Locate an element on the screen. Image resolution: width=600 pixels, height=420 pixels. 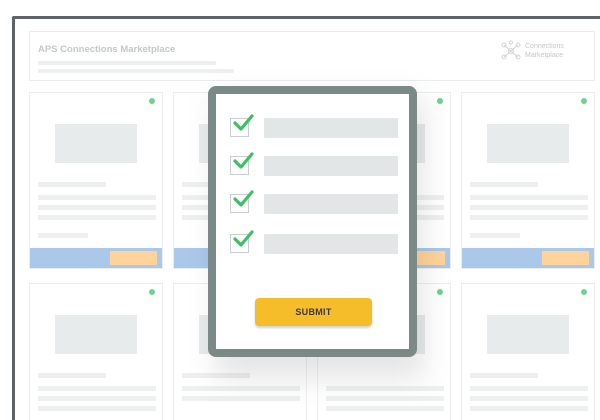
logo-text: Connections Marketplace is located at coordinates (544, 51).